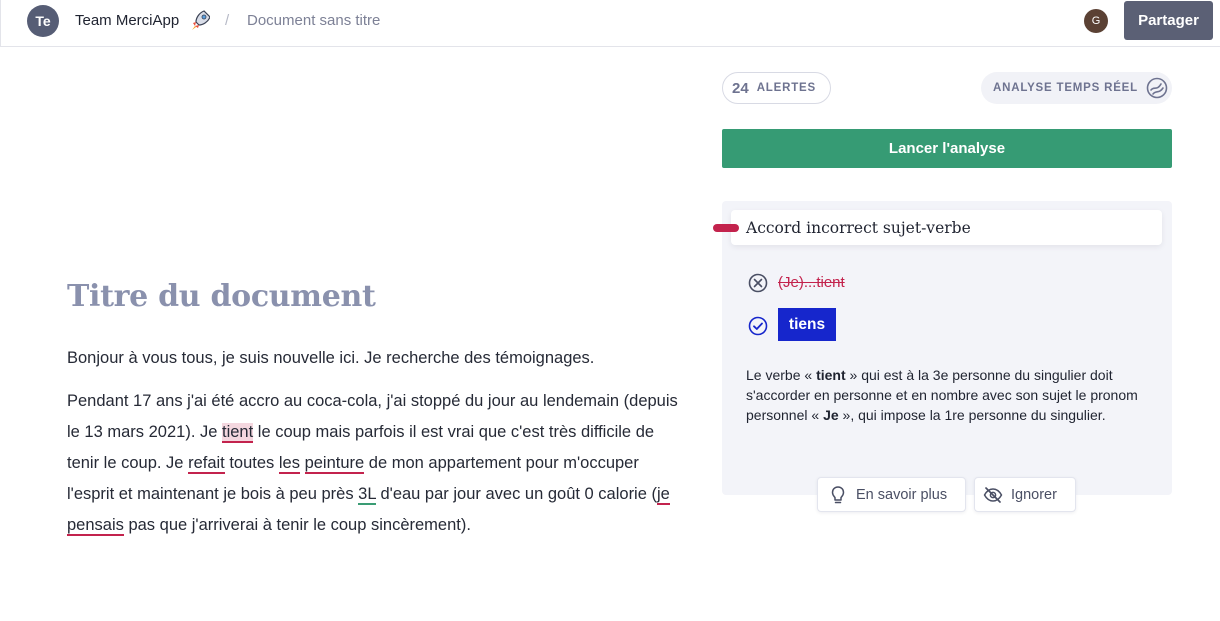 The width and height of the screenshot is (1220, 621). What do you see at coordinates (516, 494) in the screenshot?
I see `text-segment: d'eau par jour avec un goût 0 calorie (` at bounding box center [516, 494].